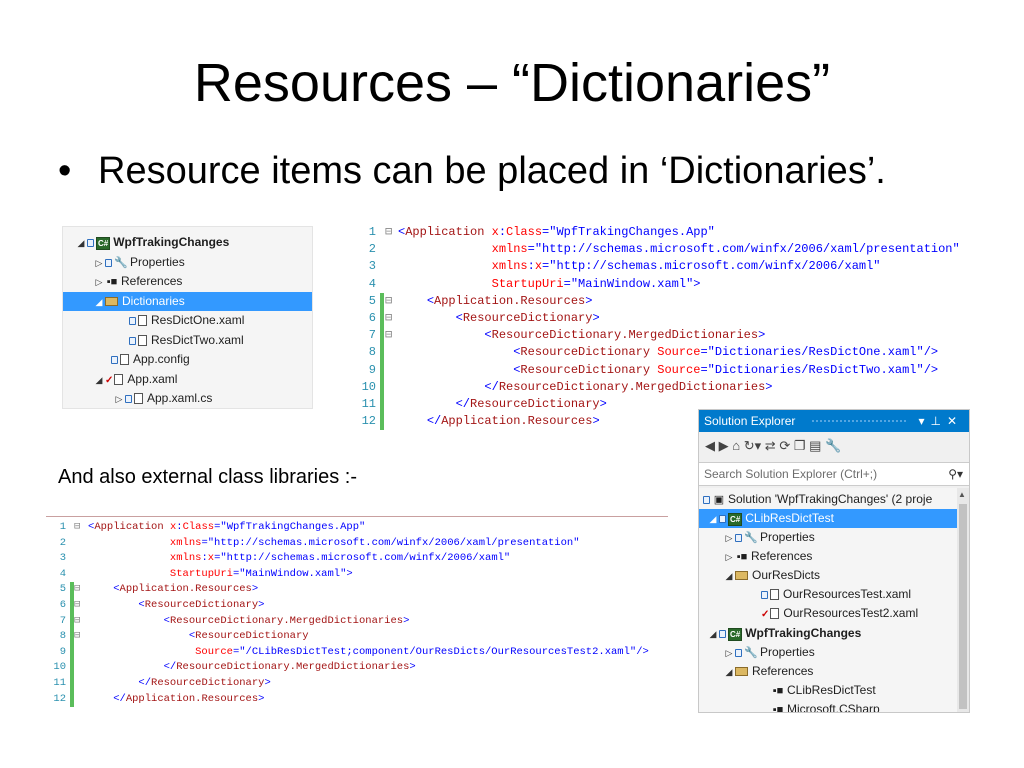 The height and width of the screenshot is (768, 1024). What do you see at coordinates (109, 380) in the screenshot?
I see `checkmark-icon: ✓` at bounding box center [109, 380].